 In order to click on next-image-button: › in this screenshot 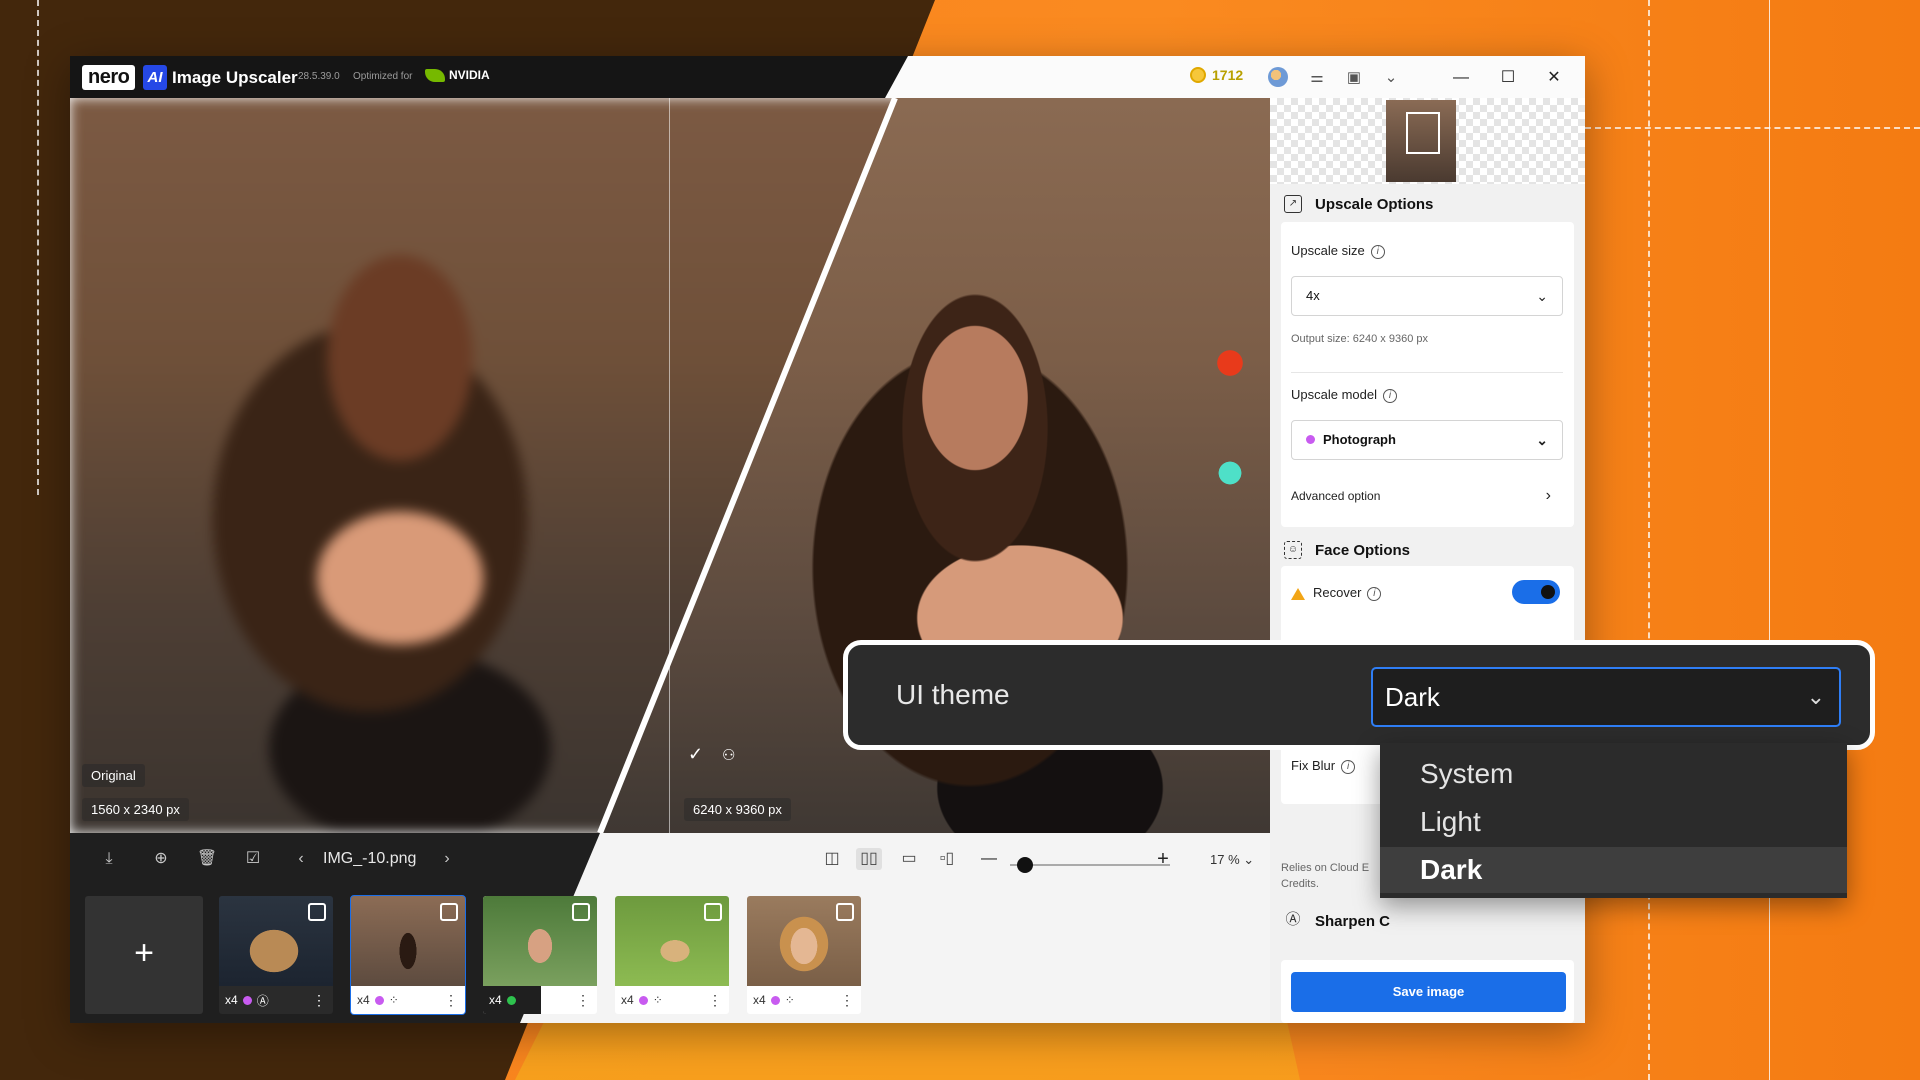, I will do `click(447, 859)`.